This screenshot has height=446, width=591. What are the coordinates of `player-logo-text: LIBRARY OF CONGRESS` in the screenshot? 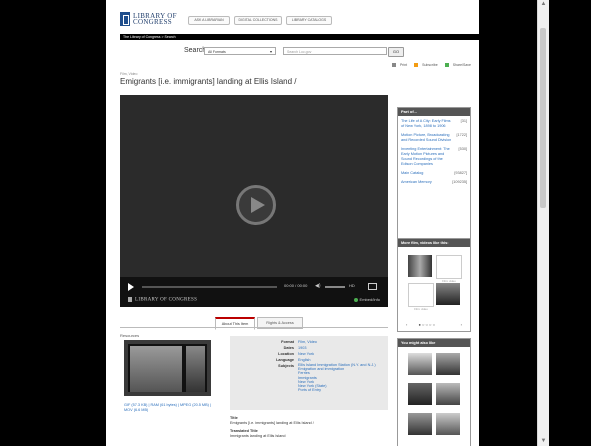 It's located at (166, 300).